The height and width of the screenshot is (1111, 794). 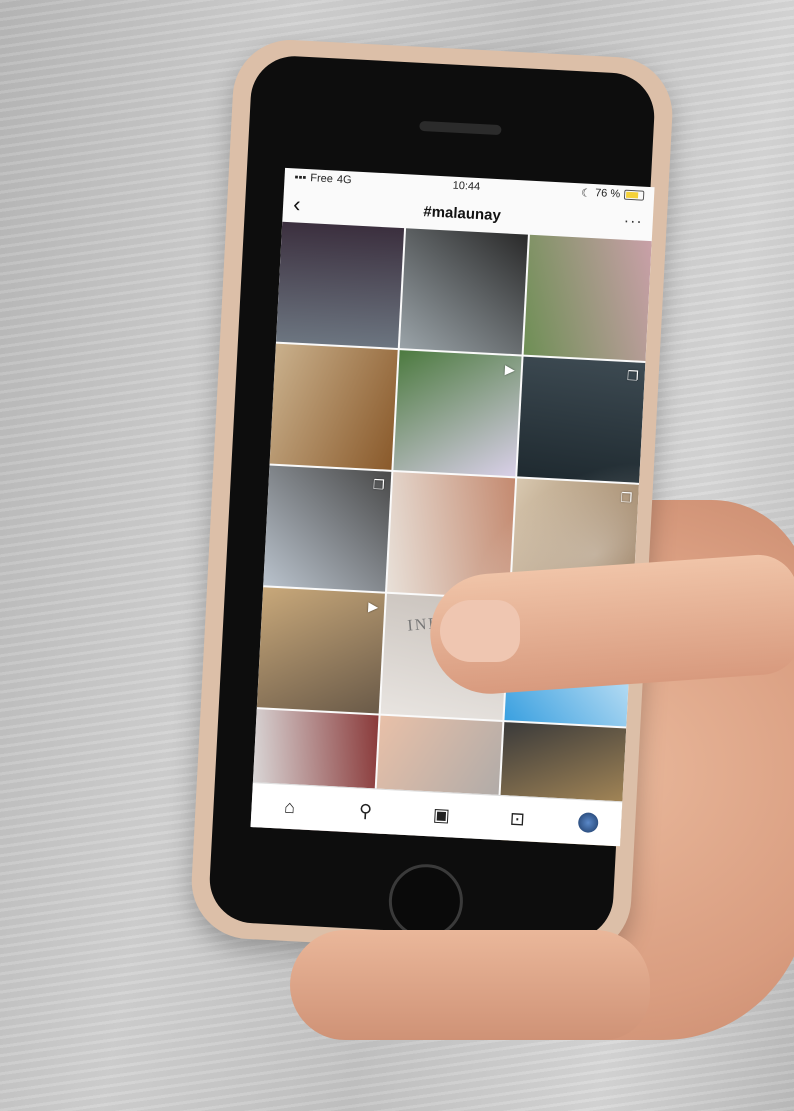 I want to click on page-title: #malaunay, so click(x=462, y=213).